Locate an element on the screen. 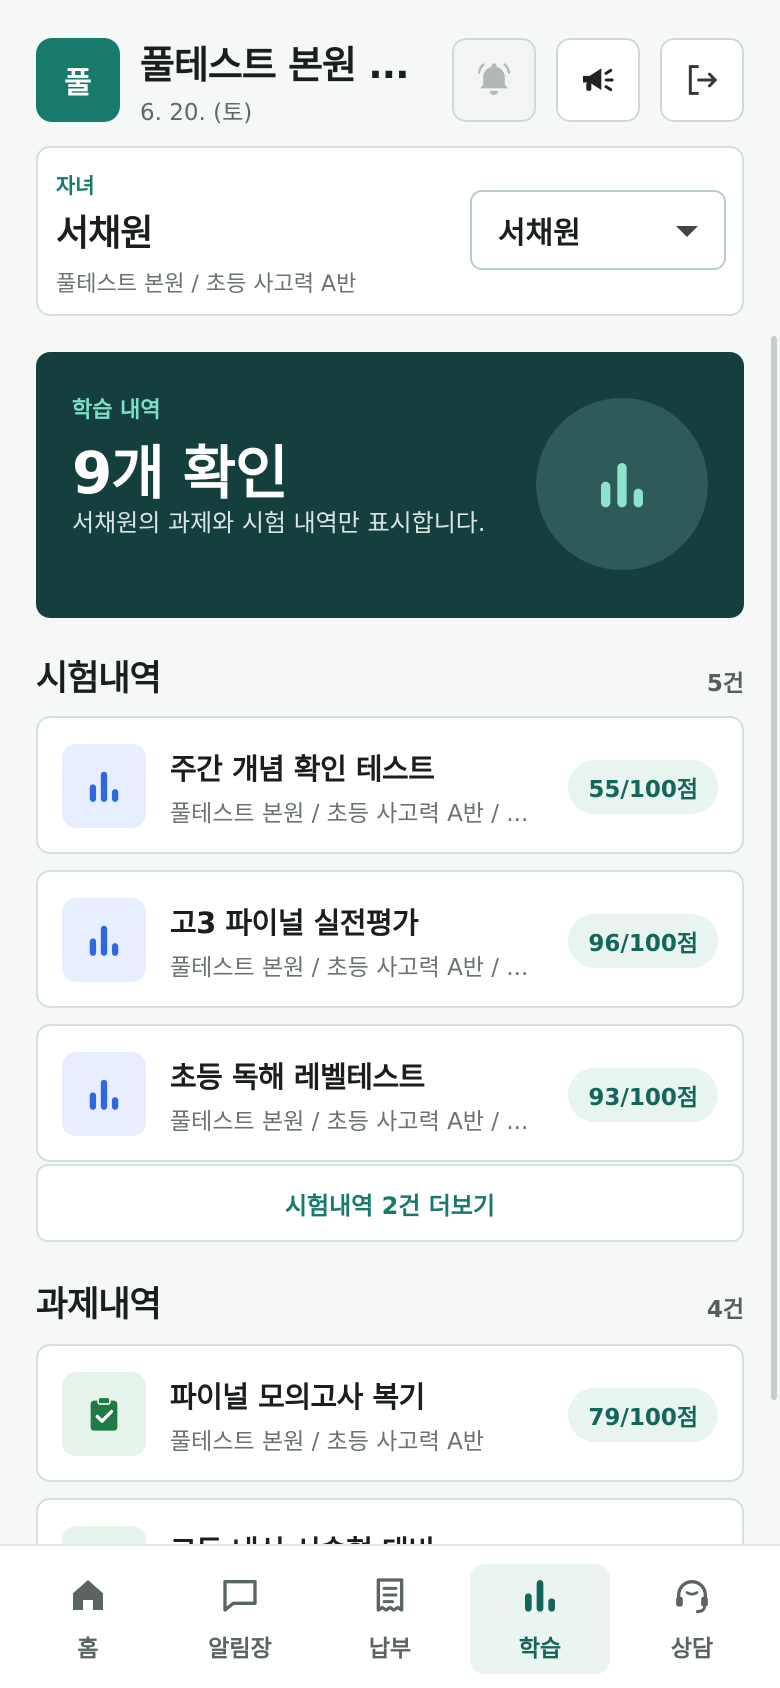  hero-label: 학습 내역 is located at coordinates (116, 410).